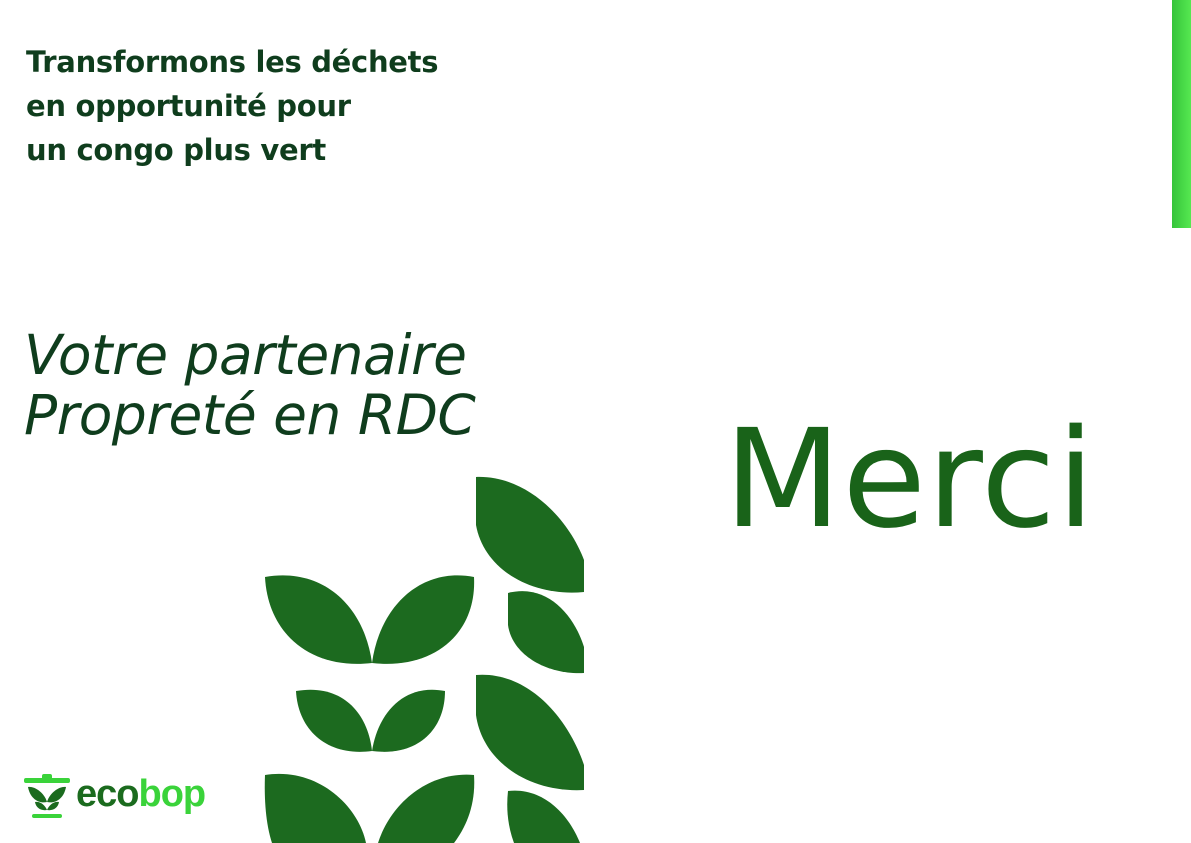  Describe the element at coordinates (1181, 114) in the screenshot. I see `accent-bar` at that location.